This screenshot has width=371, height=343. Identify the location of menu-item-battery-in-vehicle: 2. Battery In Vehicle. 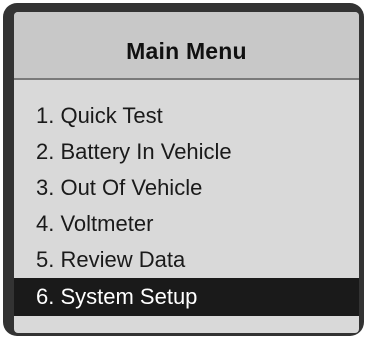
(186, 152).